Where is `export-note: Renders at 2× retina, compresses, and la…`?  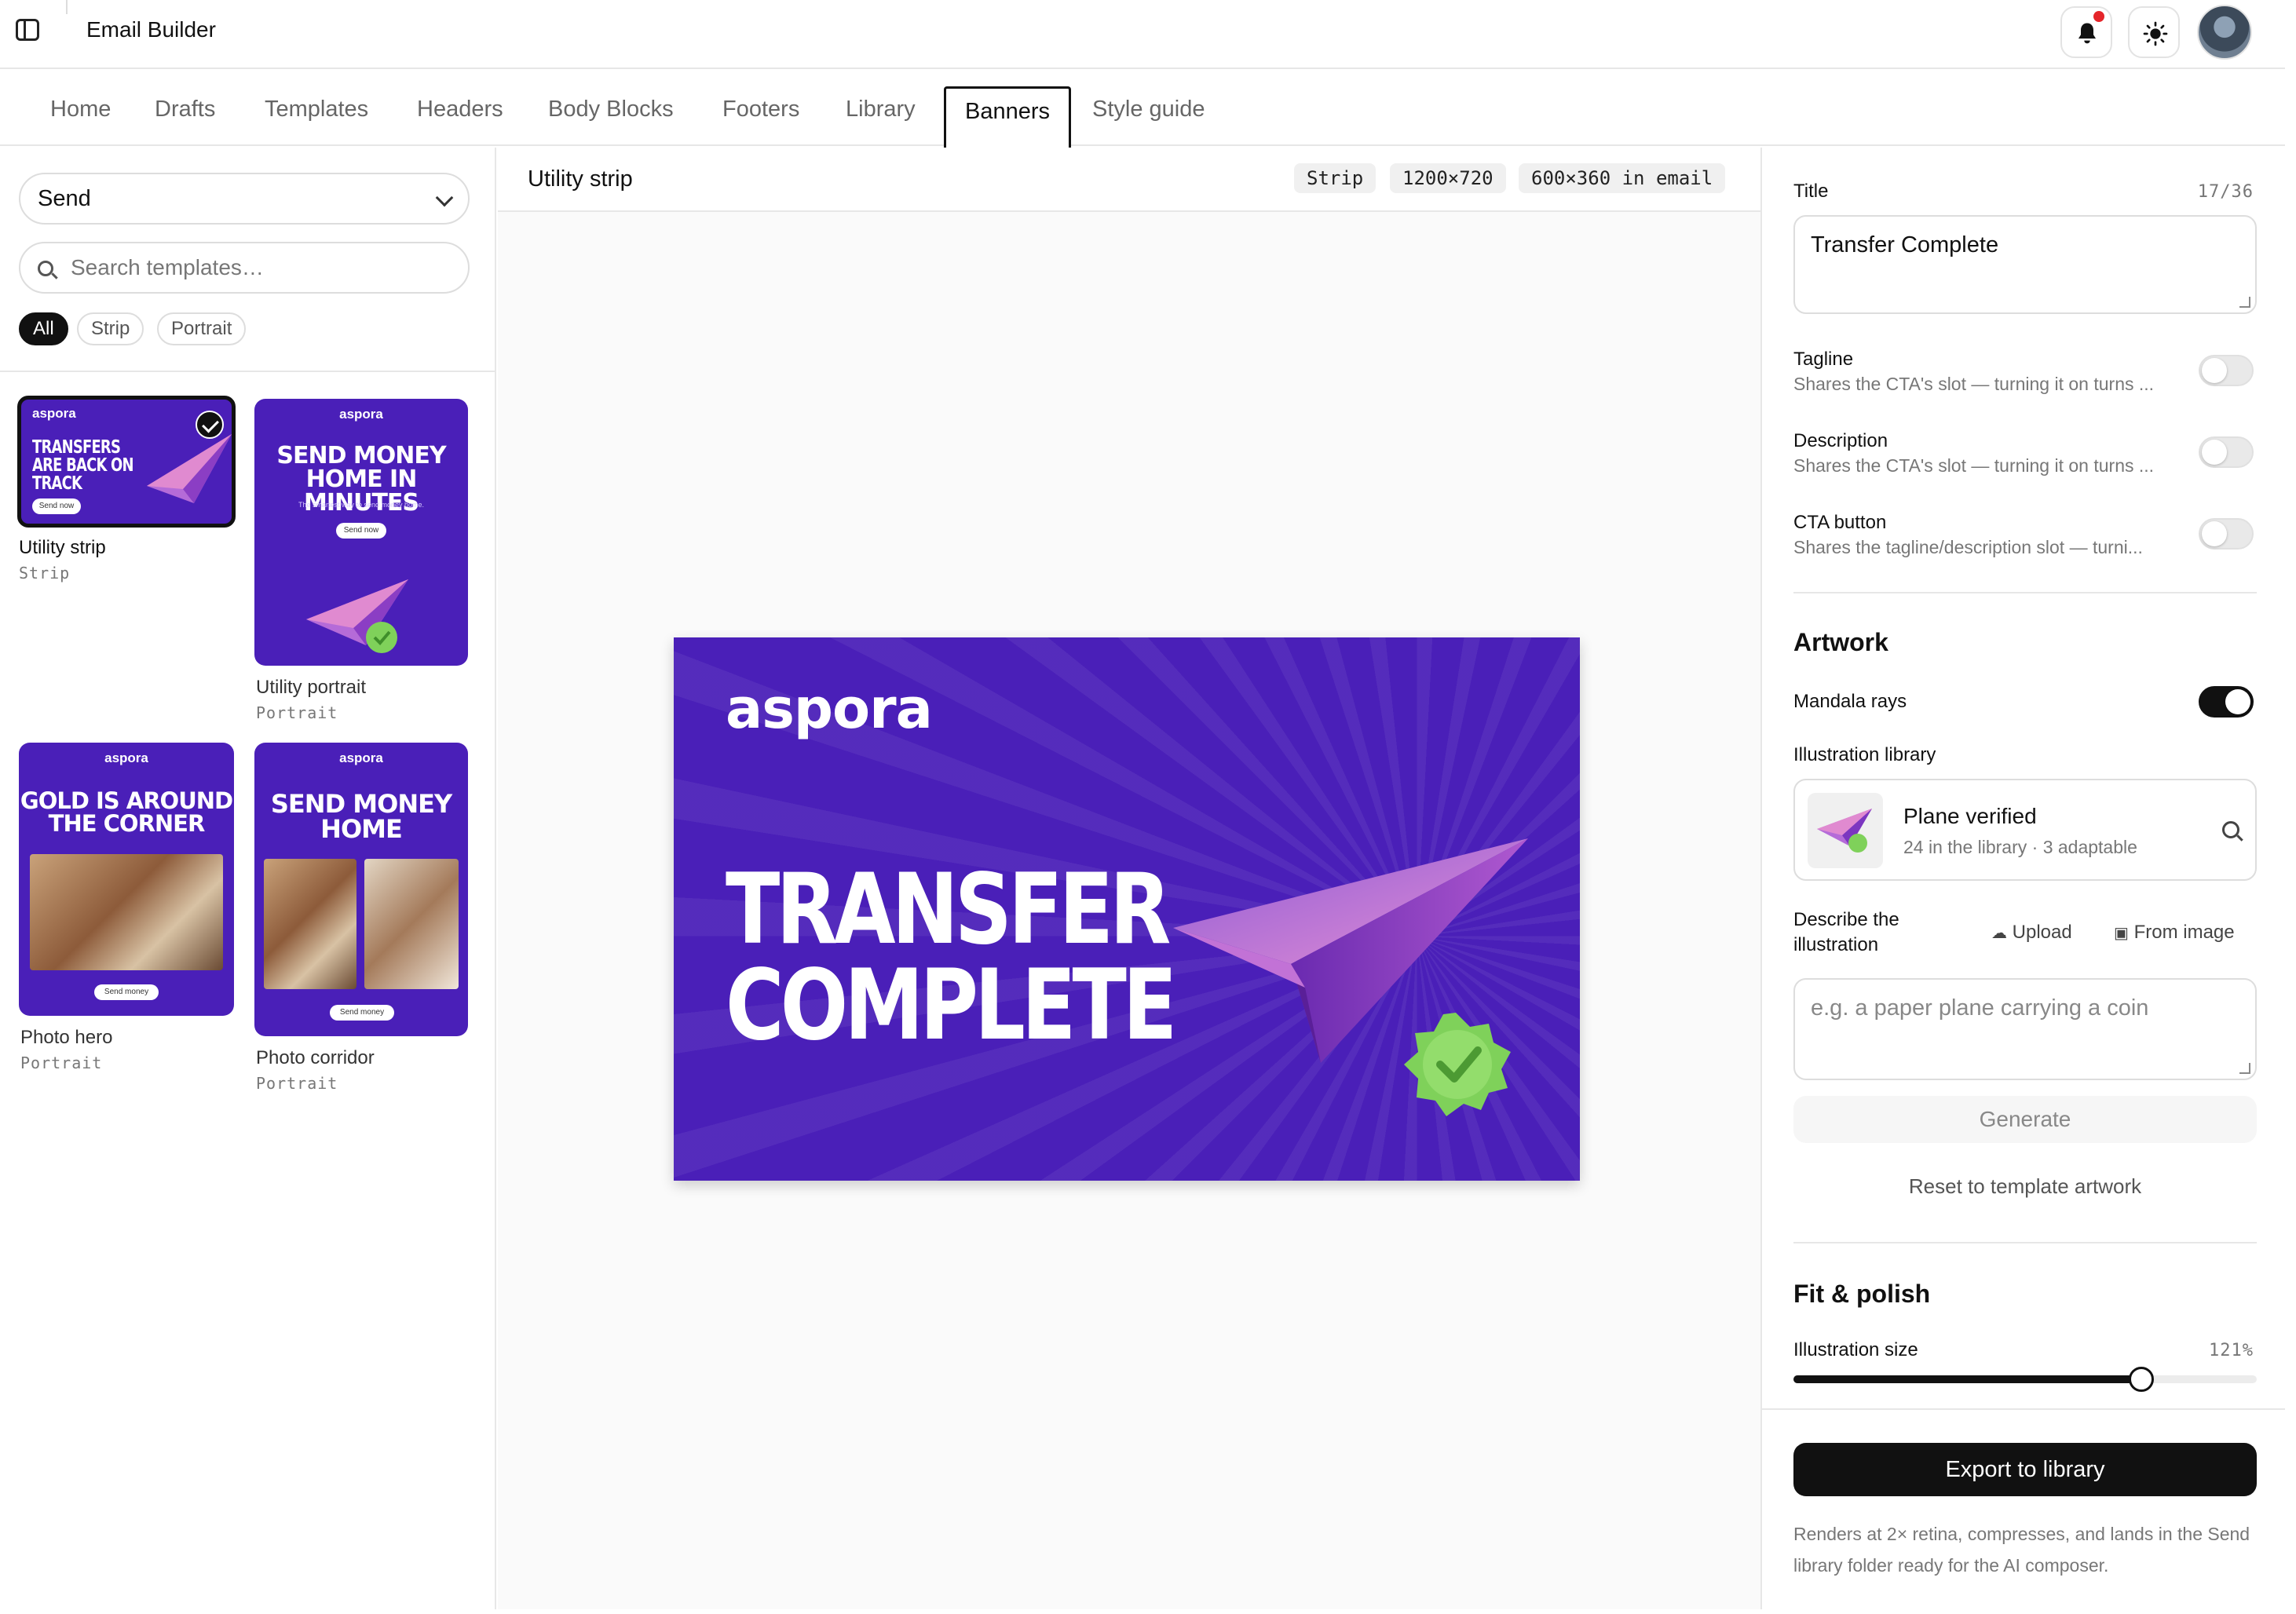 export-note: Renders at 2× retina, compresses, and la… is located at coordinates (2022, 1550).